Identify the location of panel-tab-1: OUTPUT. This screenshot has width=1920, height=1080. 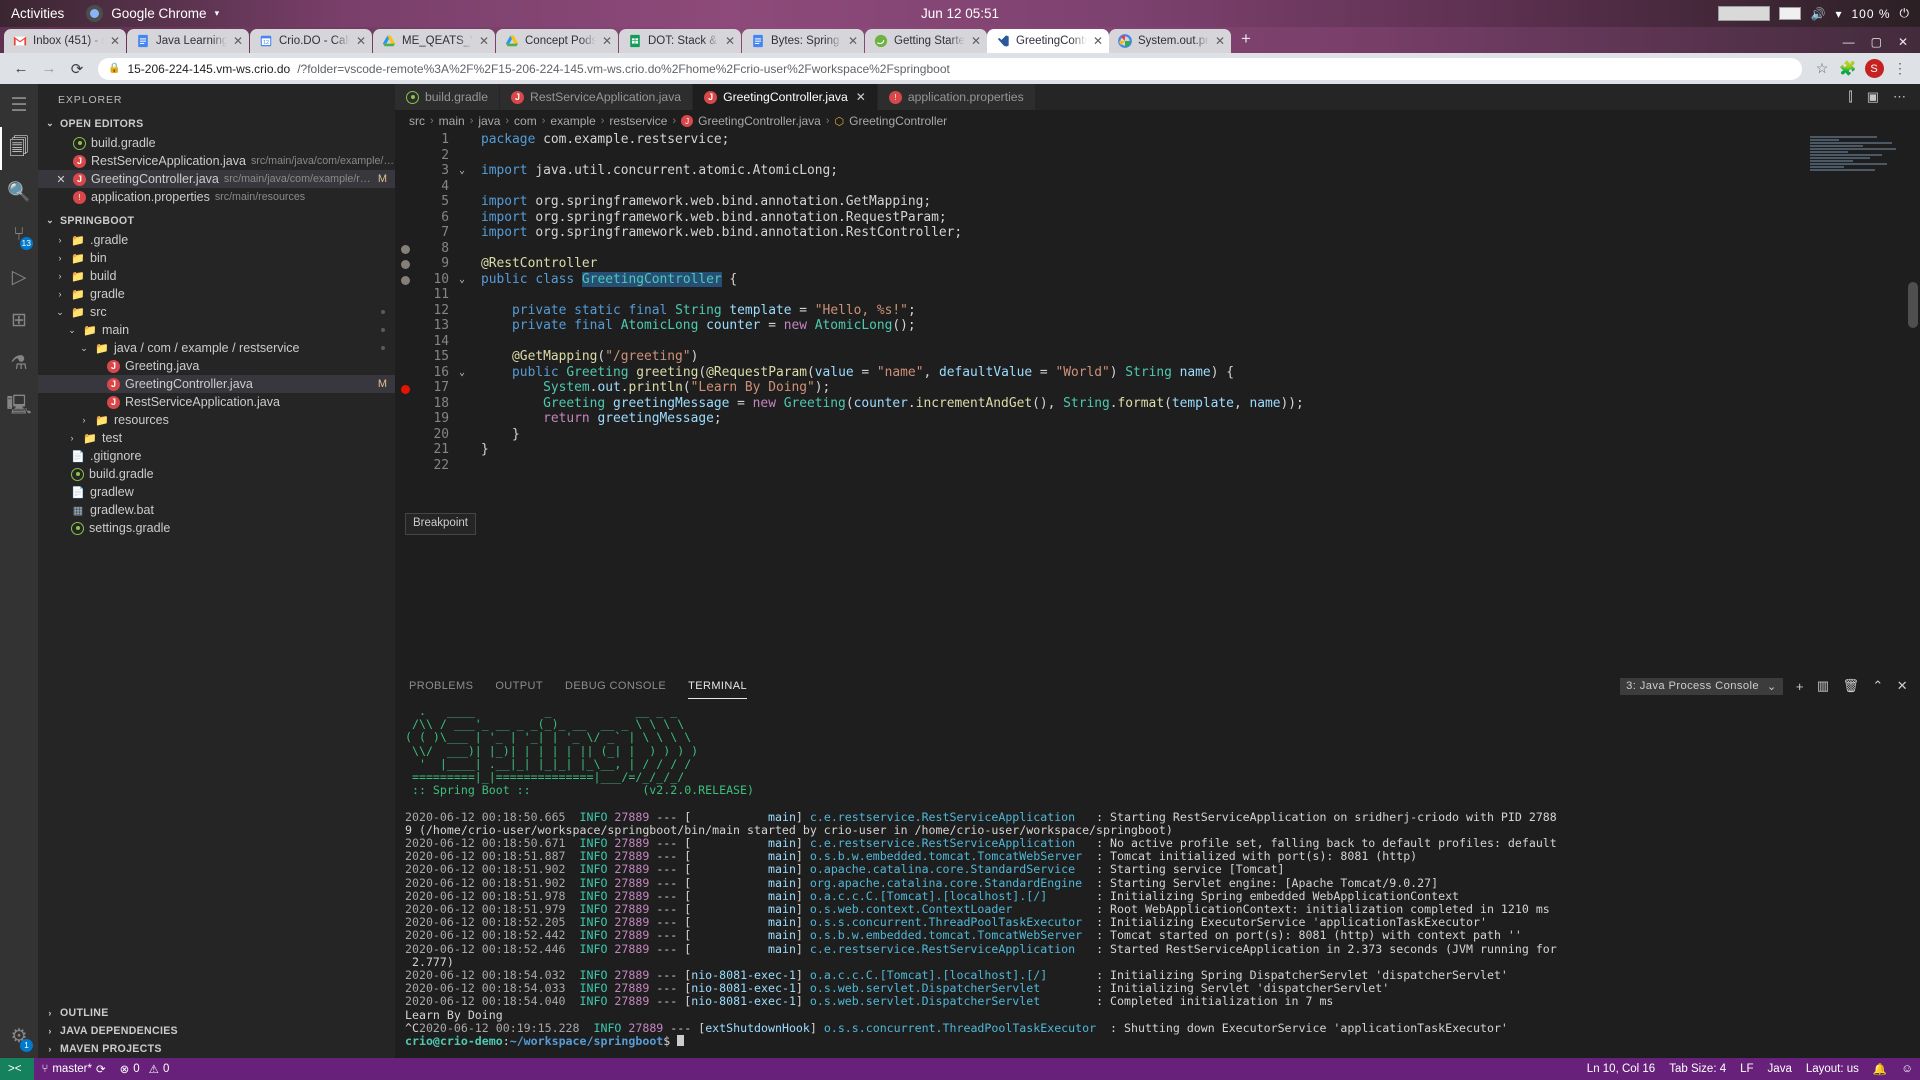
(519, 686).